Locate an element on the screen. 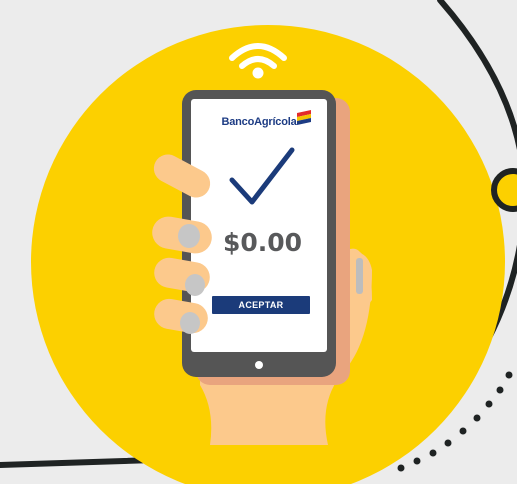 The image size is (517, 484). phone-side-button is located at coordinates (359, 276).